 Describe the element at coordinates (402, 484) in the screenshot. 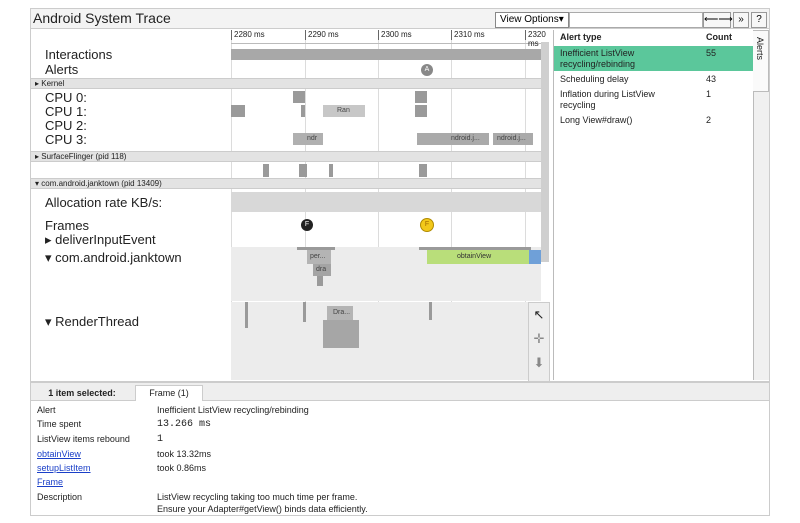

I see `detail-row: Frame` at that location.